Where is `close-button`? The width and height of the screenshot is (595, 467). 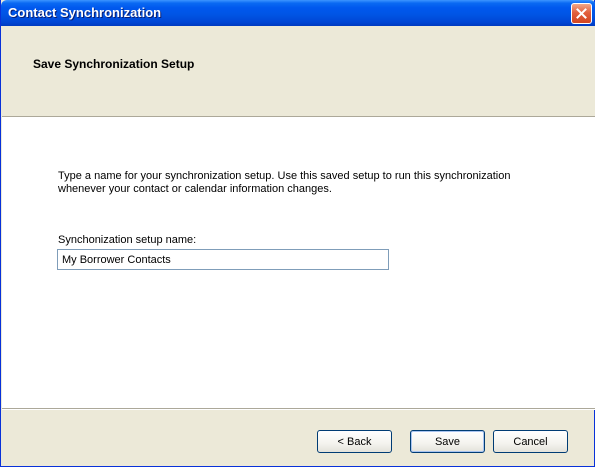
close-button is located at coordinates (581, 13).